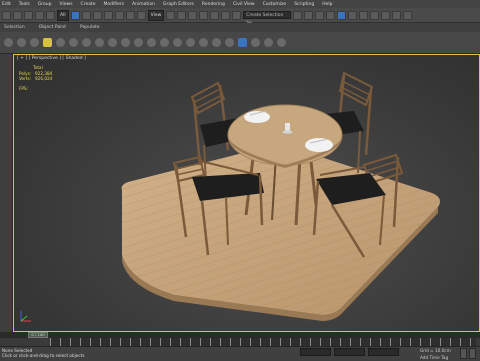  What do you see at coordinates (215, 15) in the screenshot?
I see `angle-snap-icon` at bounding box center [215, 15].